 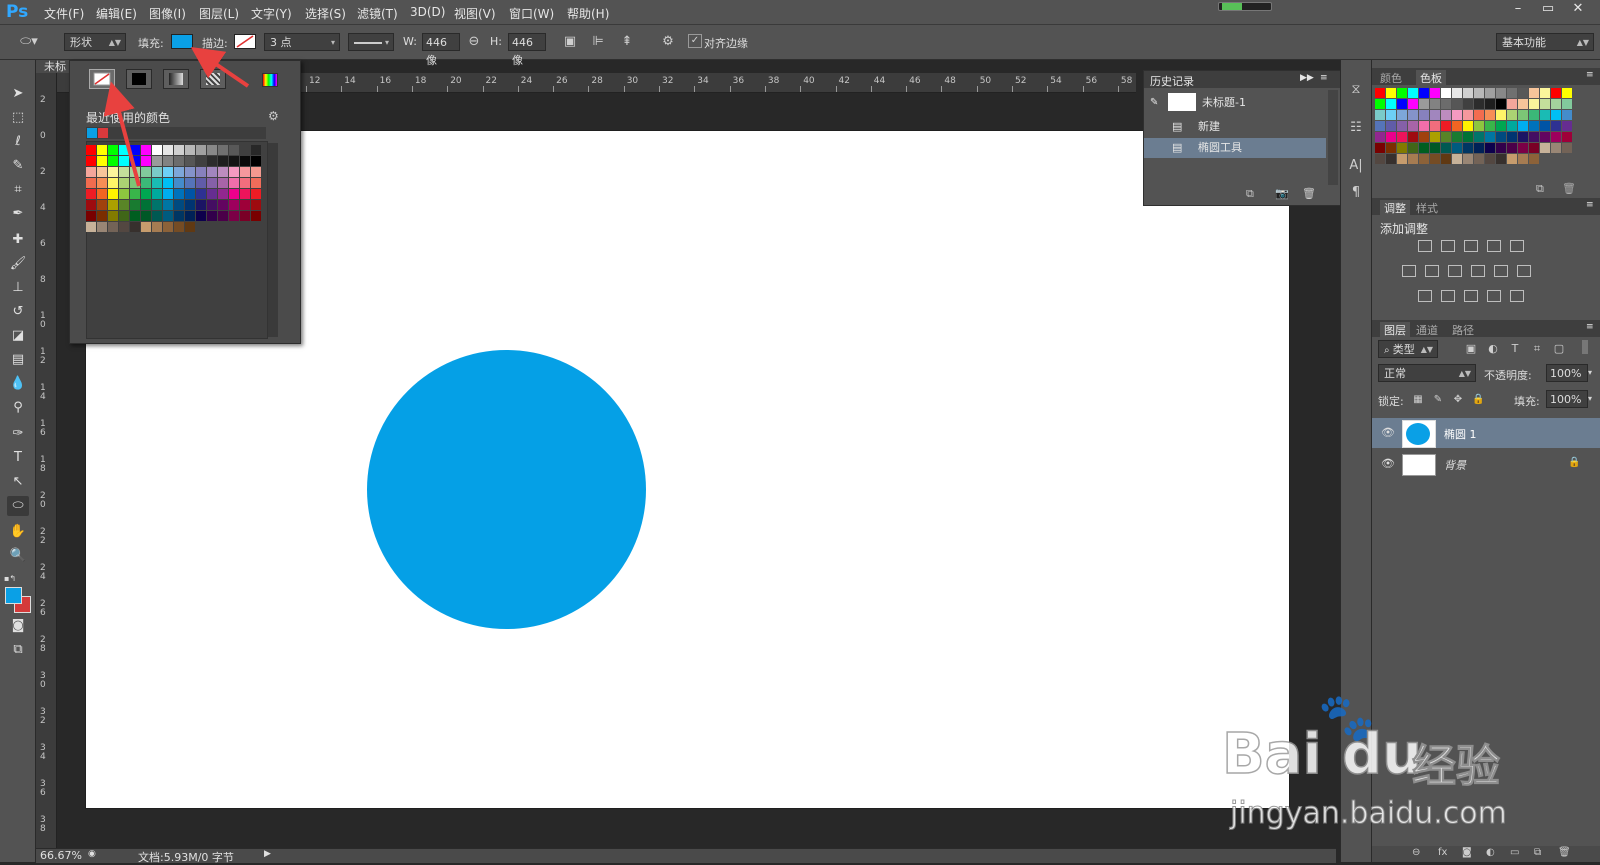 I want to click on history-item: ▤ 新建, so click(x=1235, y=127).